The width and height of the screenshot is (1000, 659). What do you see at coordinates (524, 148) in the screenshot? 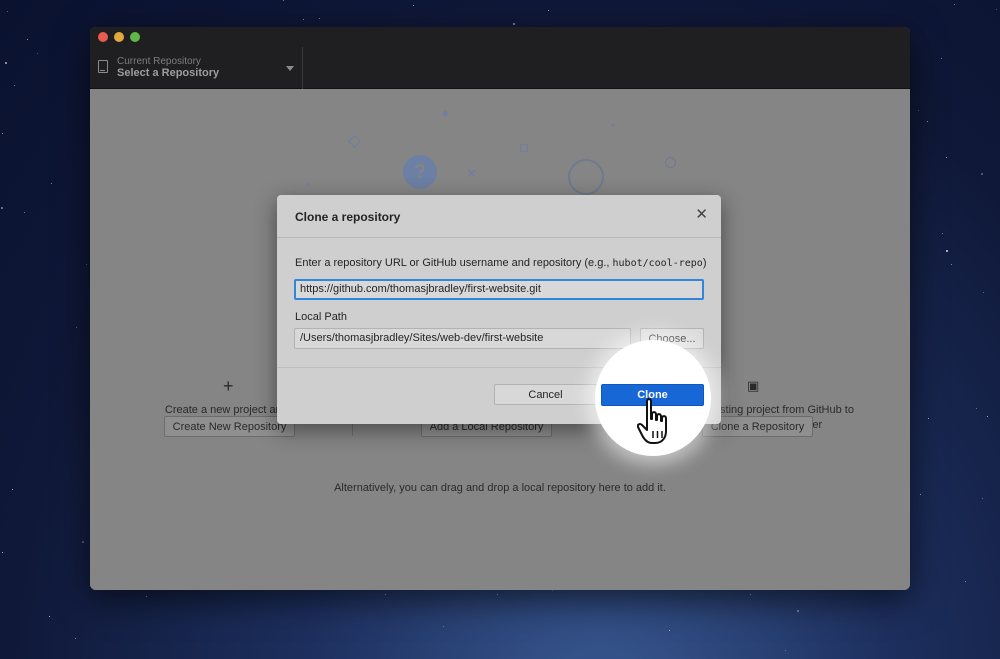
I see `square-decoration-icon` at bounding box center [524, 148].